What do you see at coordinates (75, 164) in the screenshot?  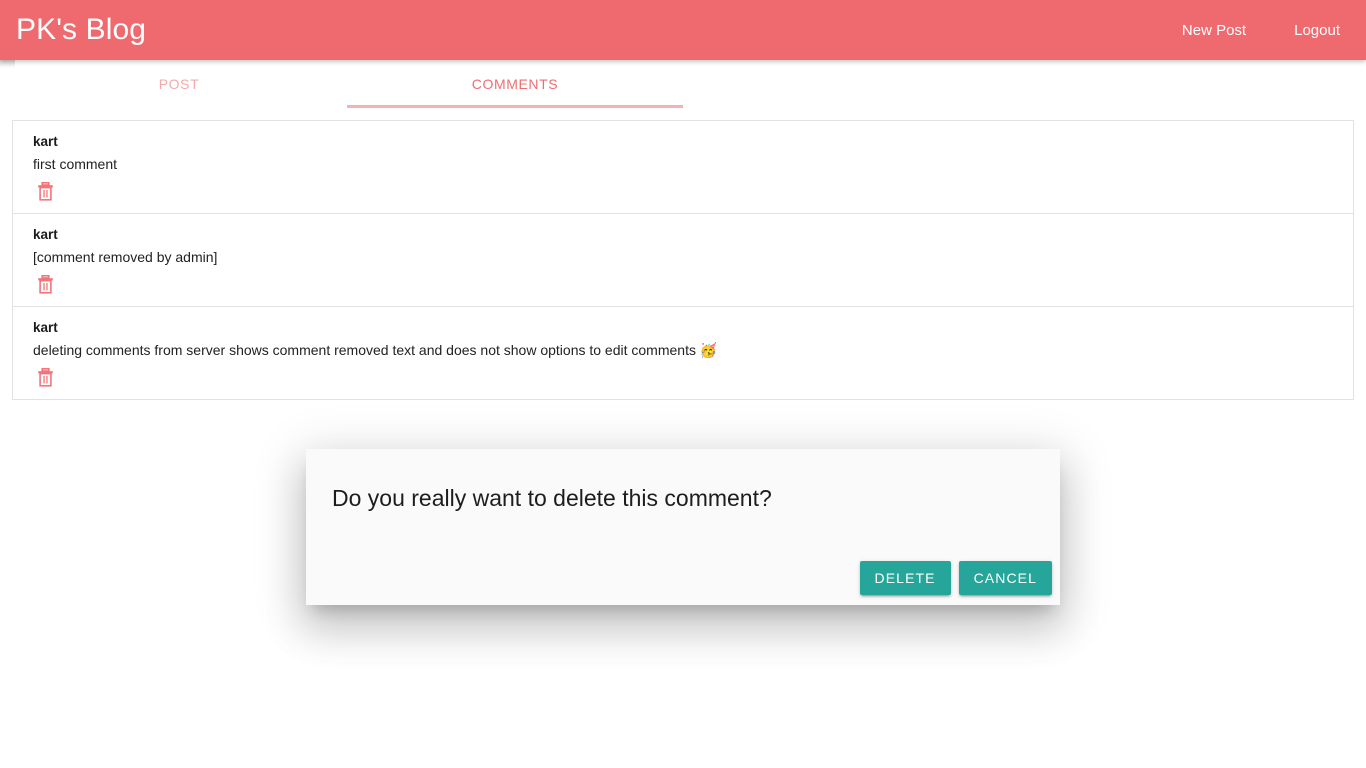 I see `comment-text-value: first comment` at bounding box center [75, 164].